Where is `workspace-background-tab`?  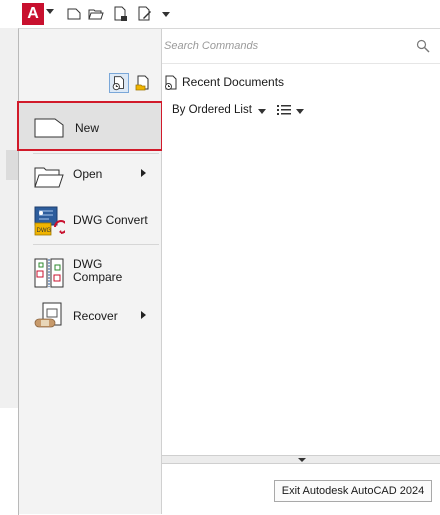 workspace-background-tab is located at coordinates (12, 165).